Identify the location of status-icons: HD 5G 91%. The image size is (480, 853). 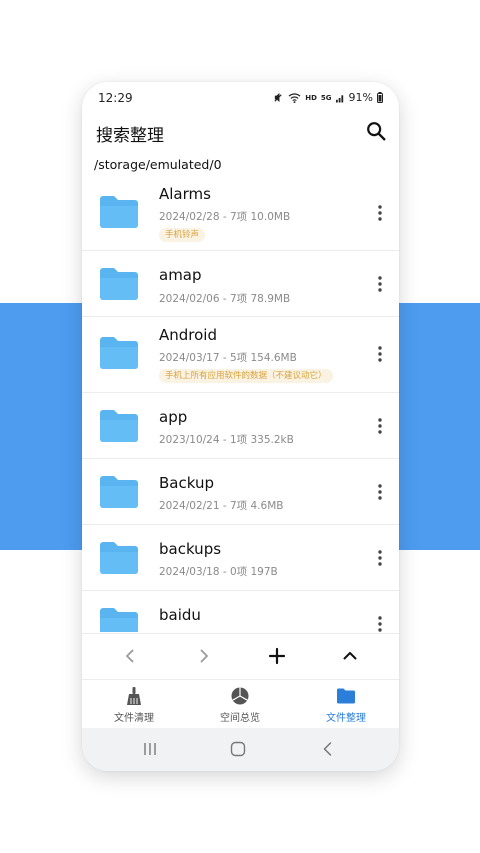
(328, 97).